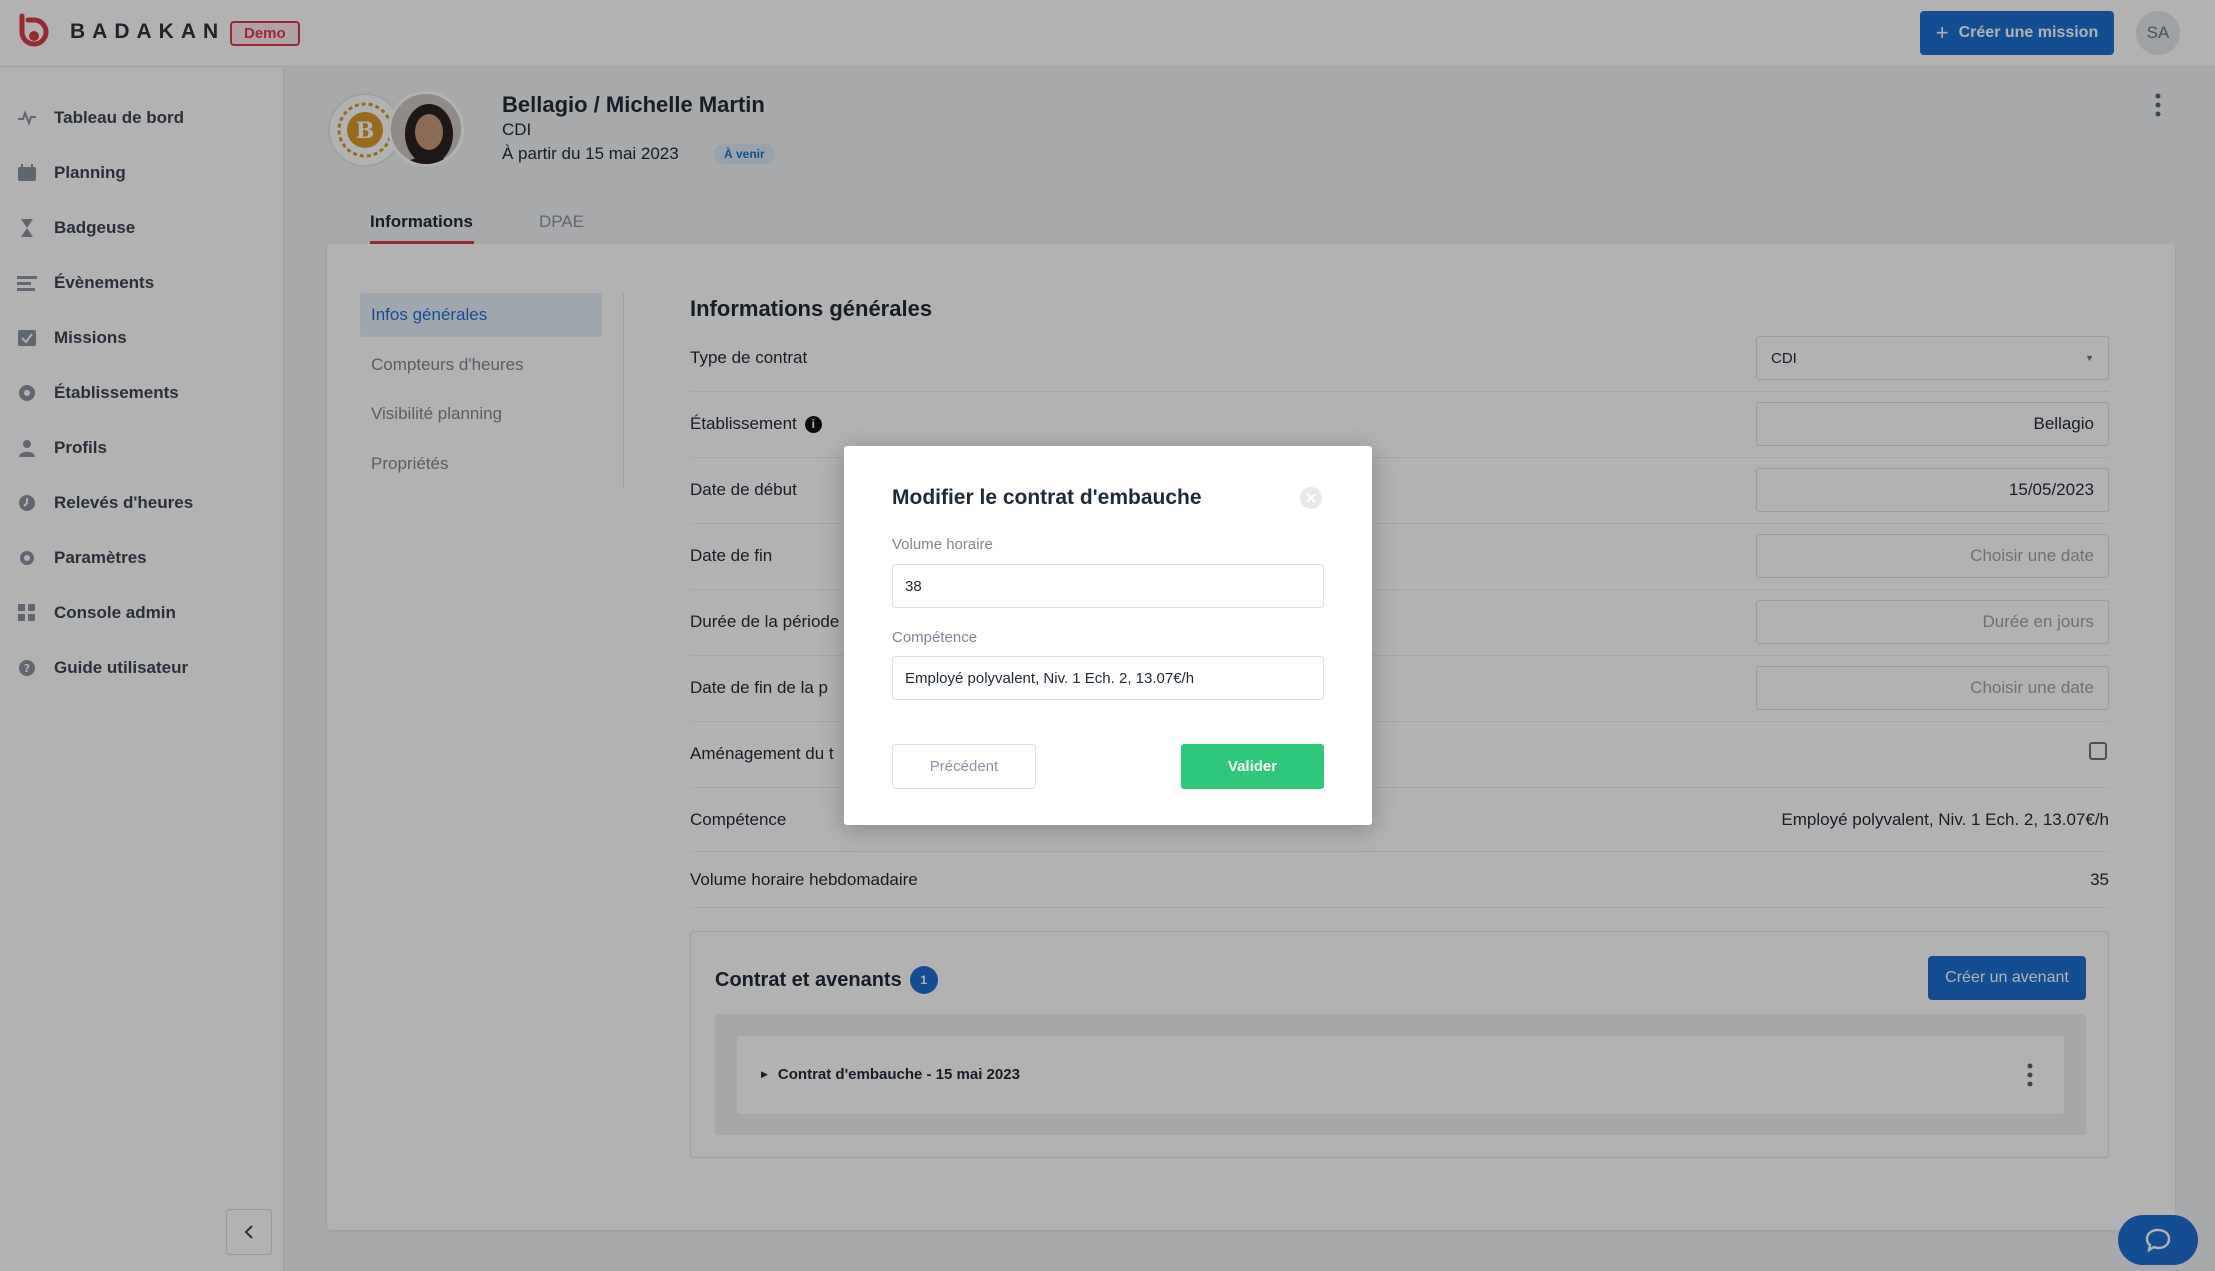 This screenshot has height=1271, width=2215. I want to click on skill-input, so click(1108, 678).